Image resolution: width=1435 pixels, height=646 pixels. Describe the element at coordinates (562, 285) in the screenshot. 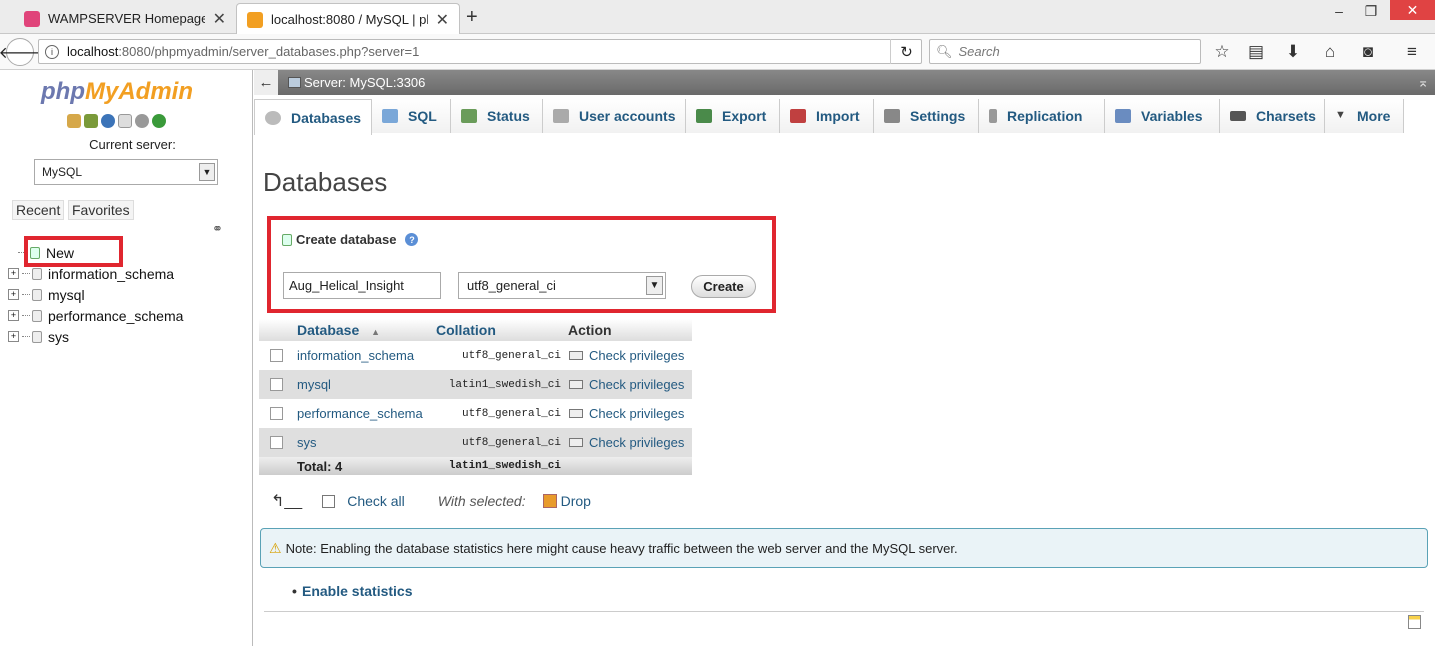

I see `collation-select: utf8_general_ci ▼` at that location.